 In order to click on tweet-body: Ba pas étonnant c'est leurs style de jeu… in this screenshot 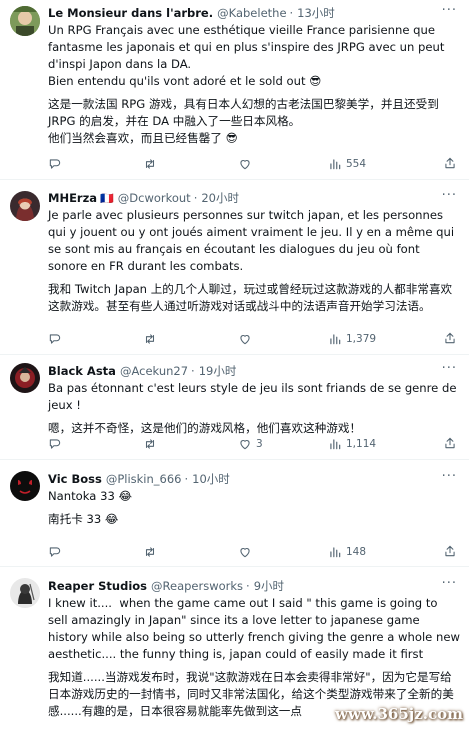, I will do `click(254, 408)`.